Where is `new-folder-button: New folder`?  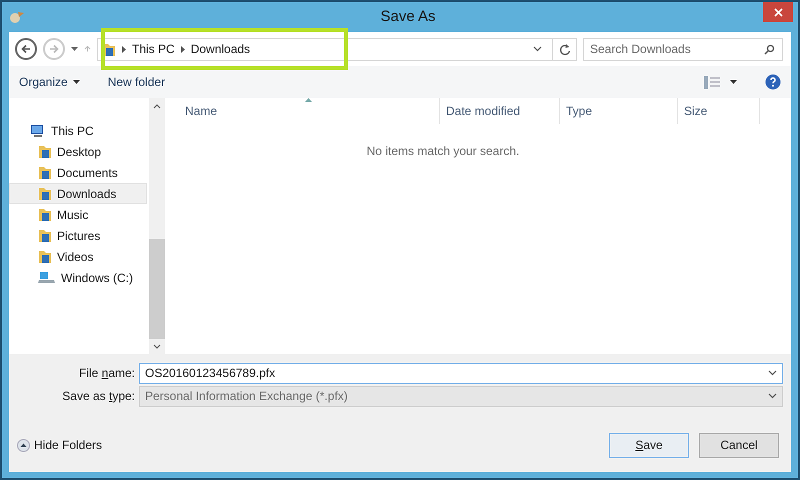 new-folder-button: New folder is located at coordinates (137, 82).